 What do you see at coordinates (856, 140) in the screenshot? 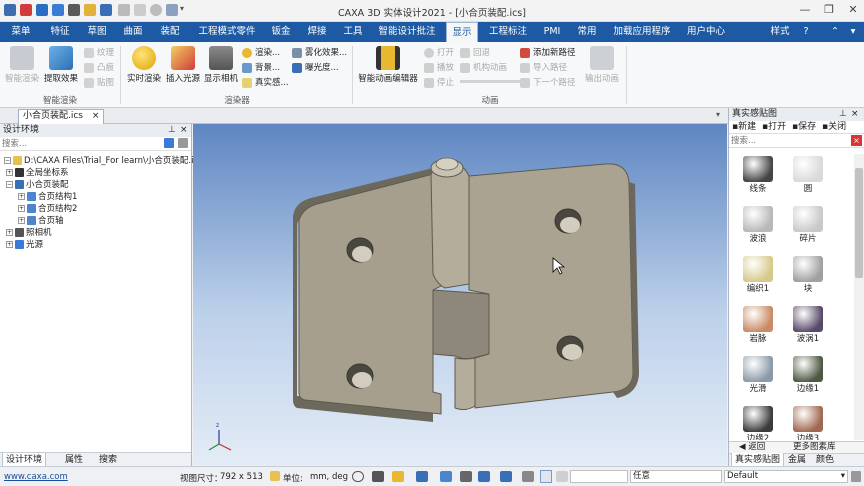
I see `clear-search-icon: ×` at bounding box center [856, 140].